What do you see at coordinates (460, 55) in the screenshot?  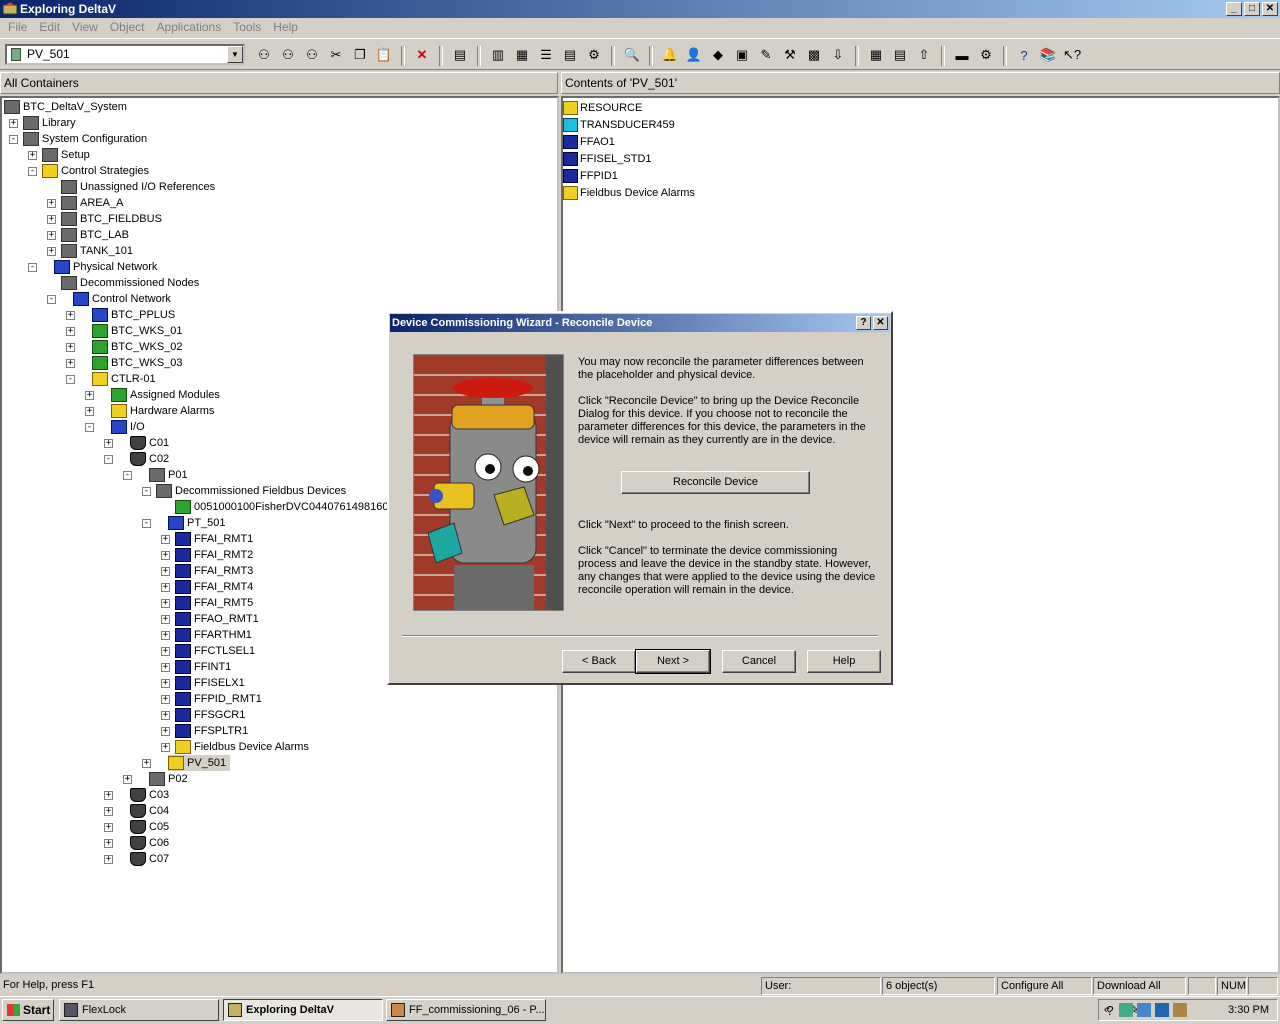 I see `properties-icon: ▤` at bounding box center [460, 55].